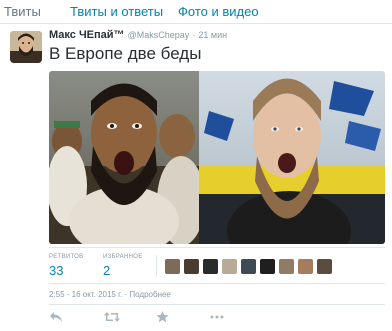  What do you see at coordinates (107, 270) in the screenshot?
I see `favorites-count: 2` at bounding box center [107, 270].